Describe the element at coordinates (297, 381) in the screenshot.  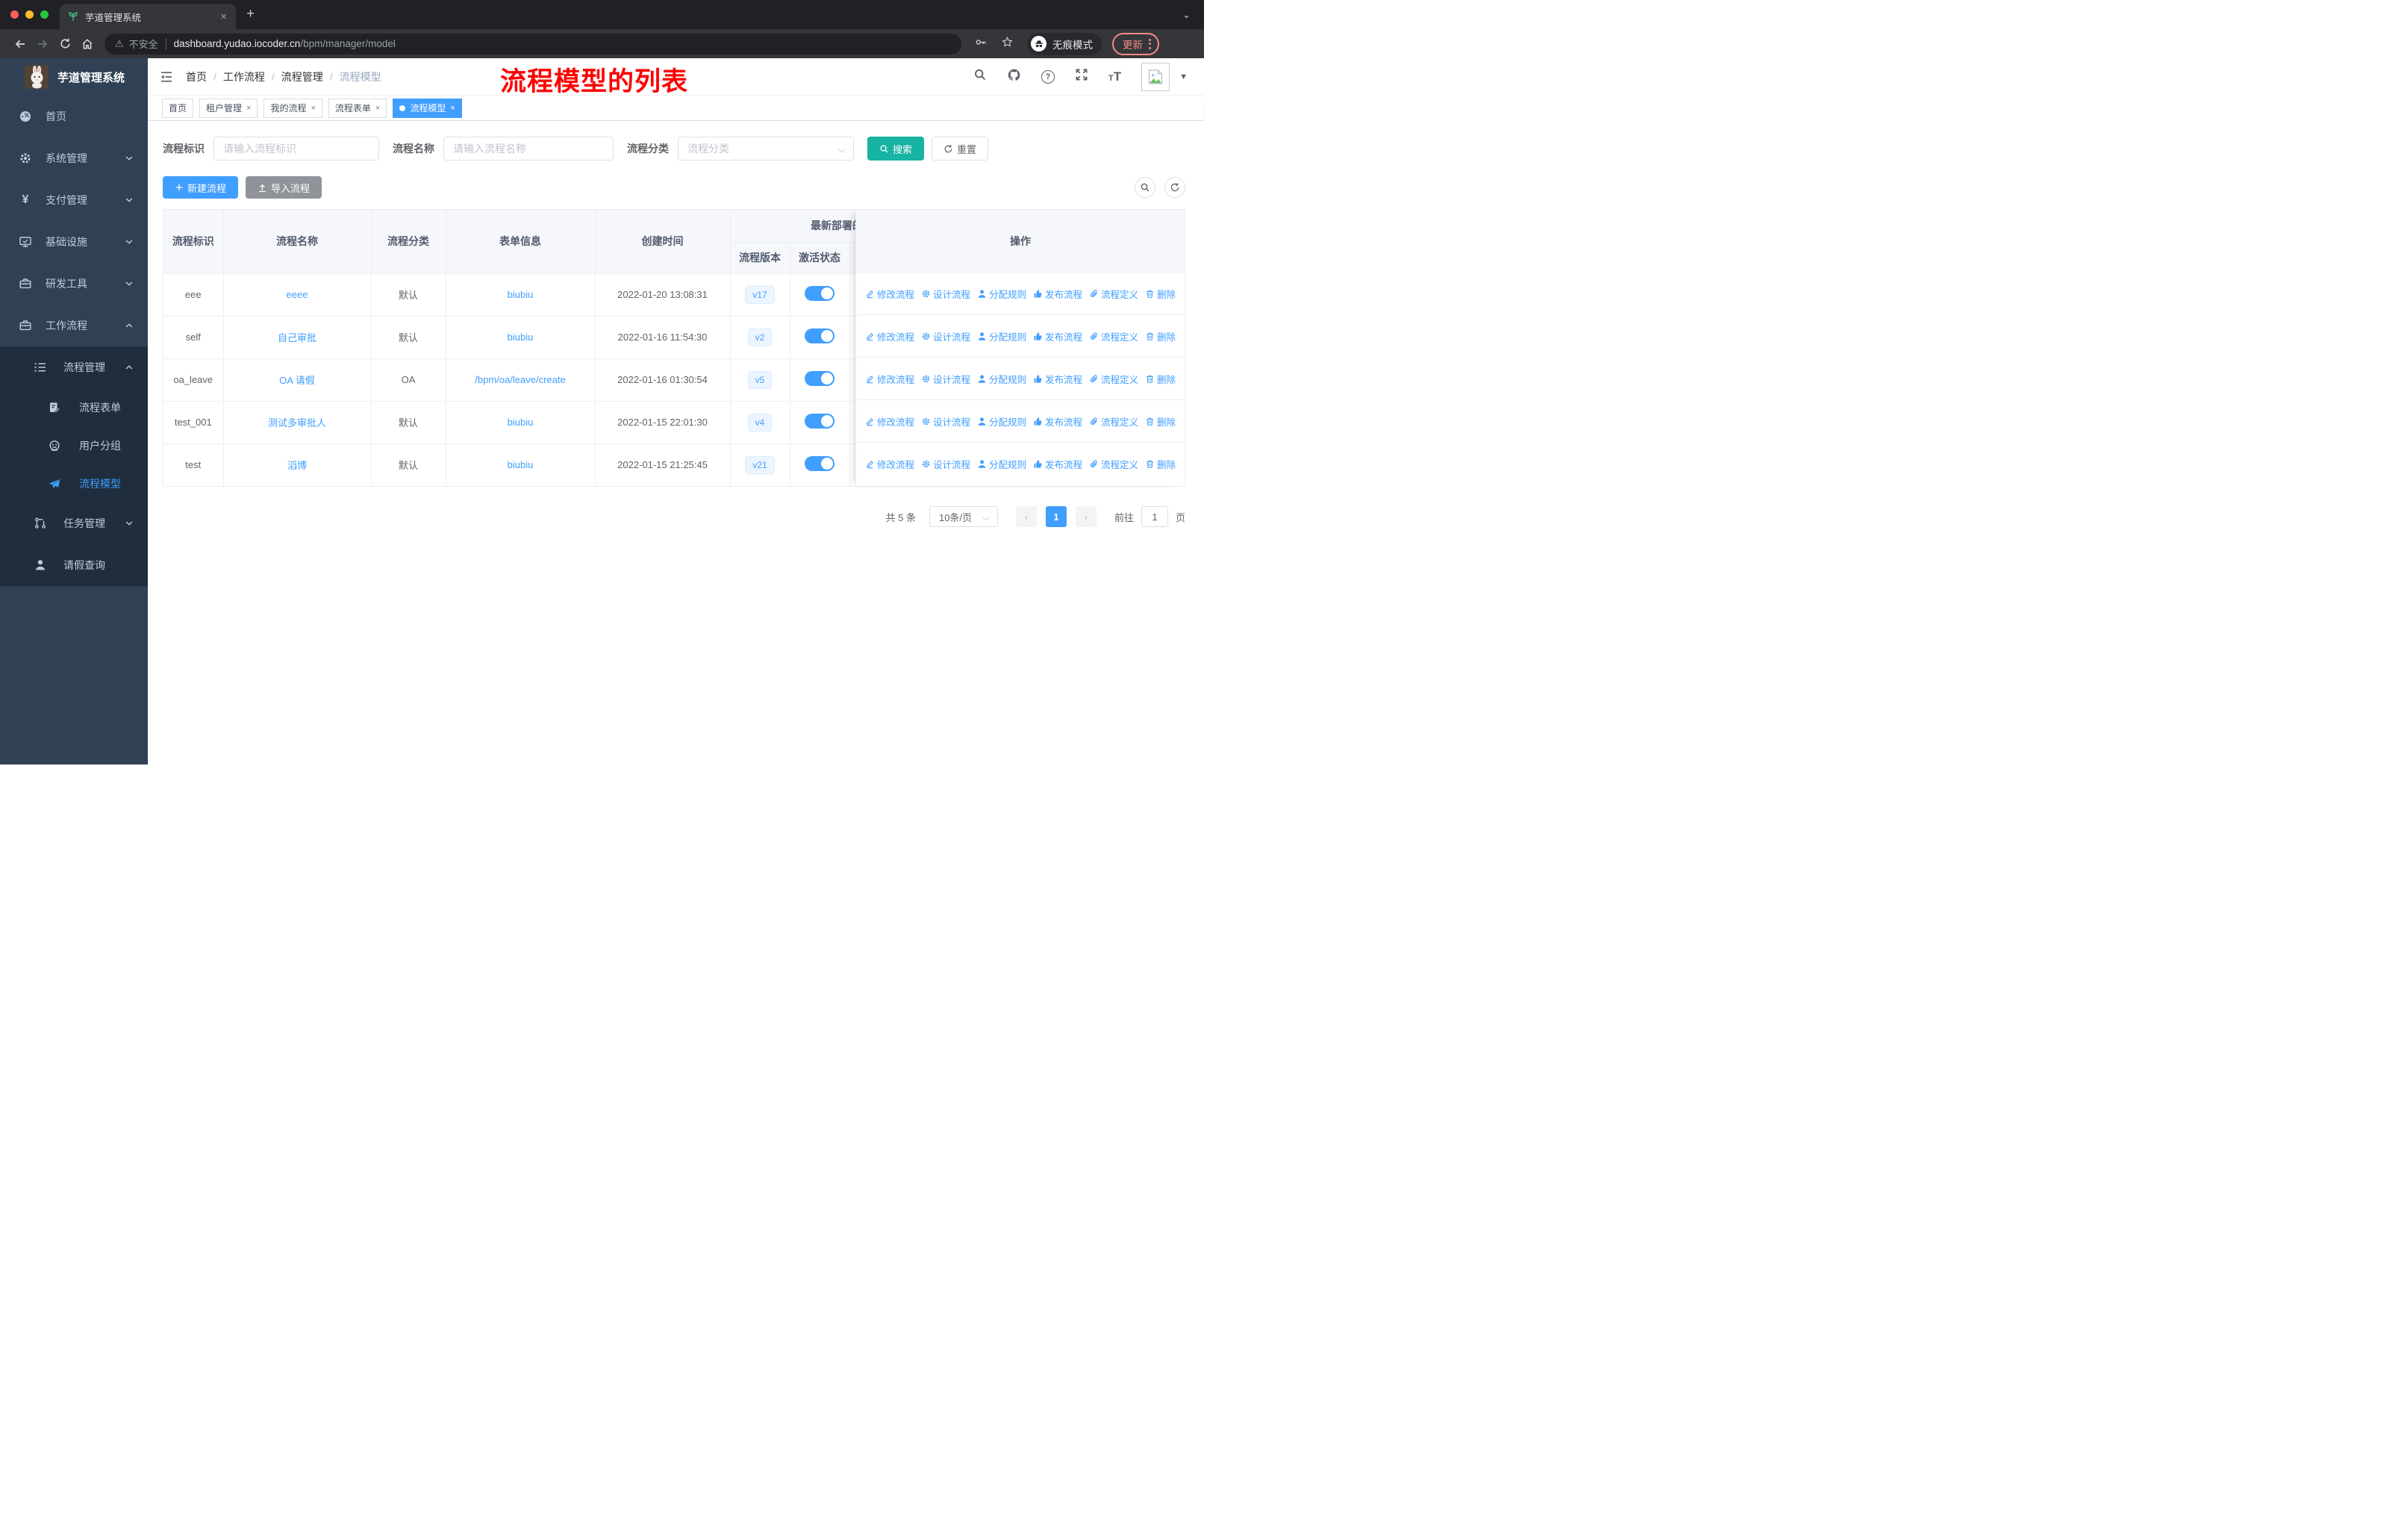
I see `process-name-link: OA 请假` at that location.